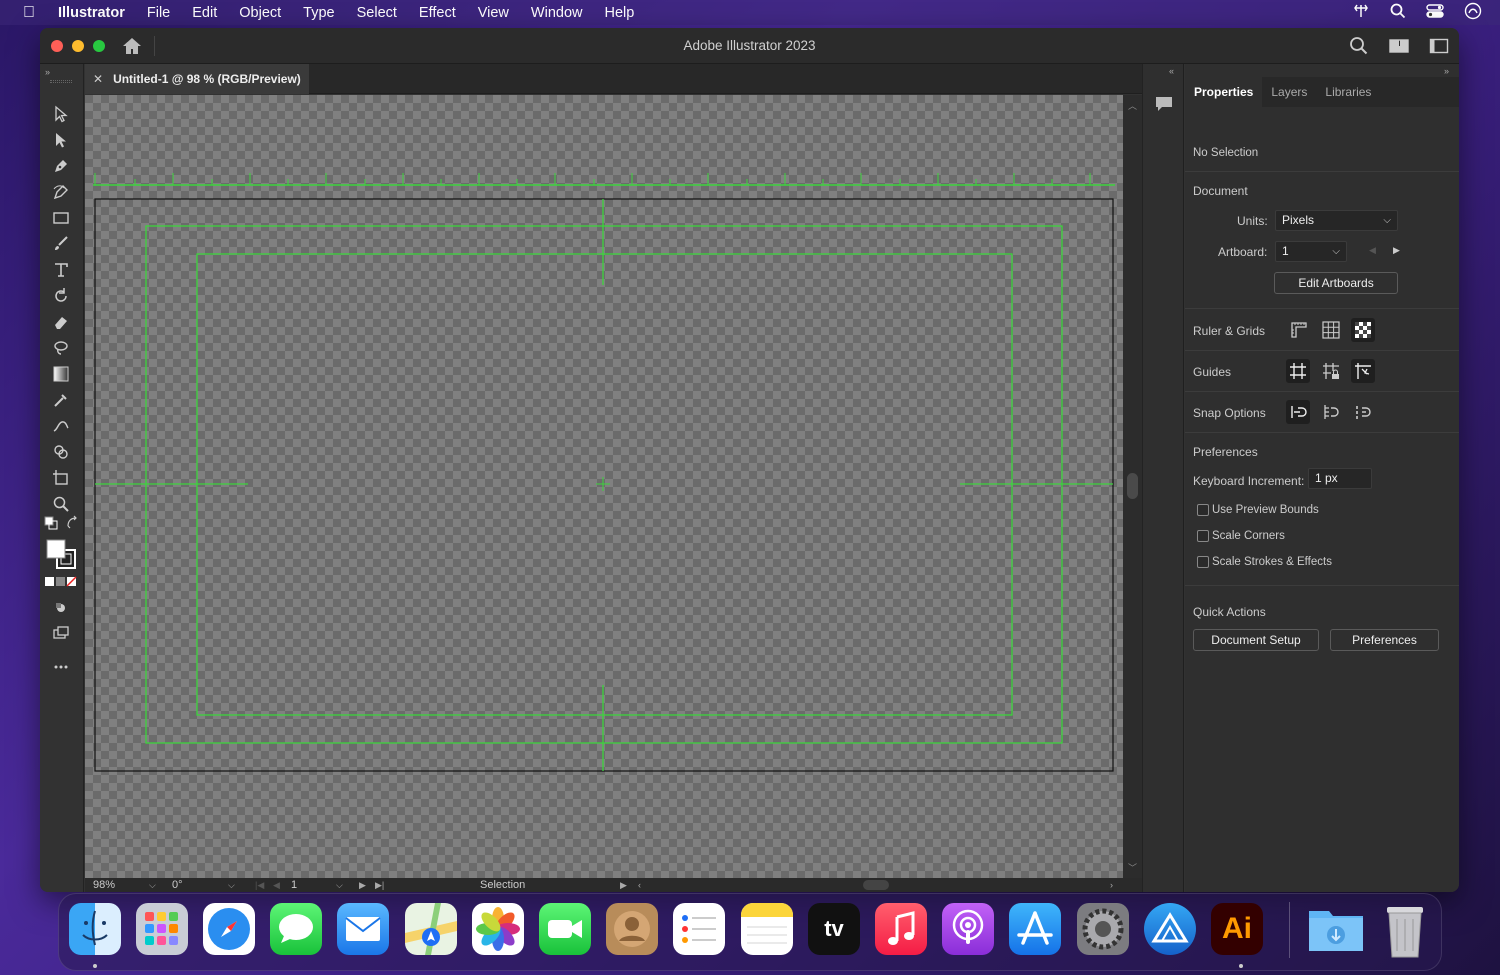 Image resolution: width=1500 pixels, height=975 pixels. What do you see at coordinates (61, 192) in the screenshot?
I see `curvature-tool-icon` at bounding box center [61, 192].